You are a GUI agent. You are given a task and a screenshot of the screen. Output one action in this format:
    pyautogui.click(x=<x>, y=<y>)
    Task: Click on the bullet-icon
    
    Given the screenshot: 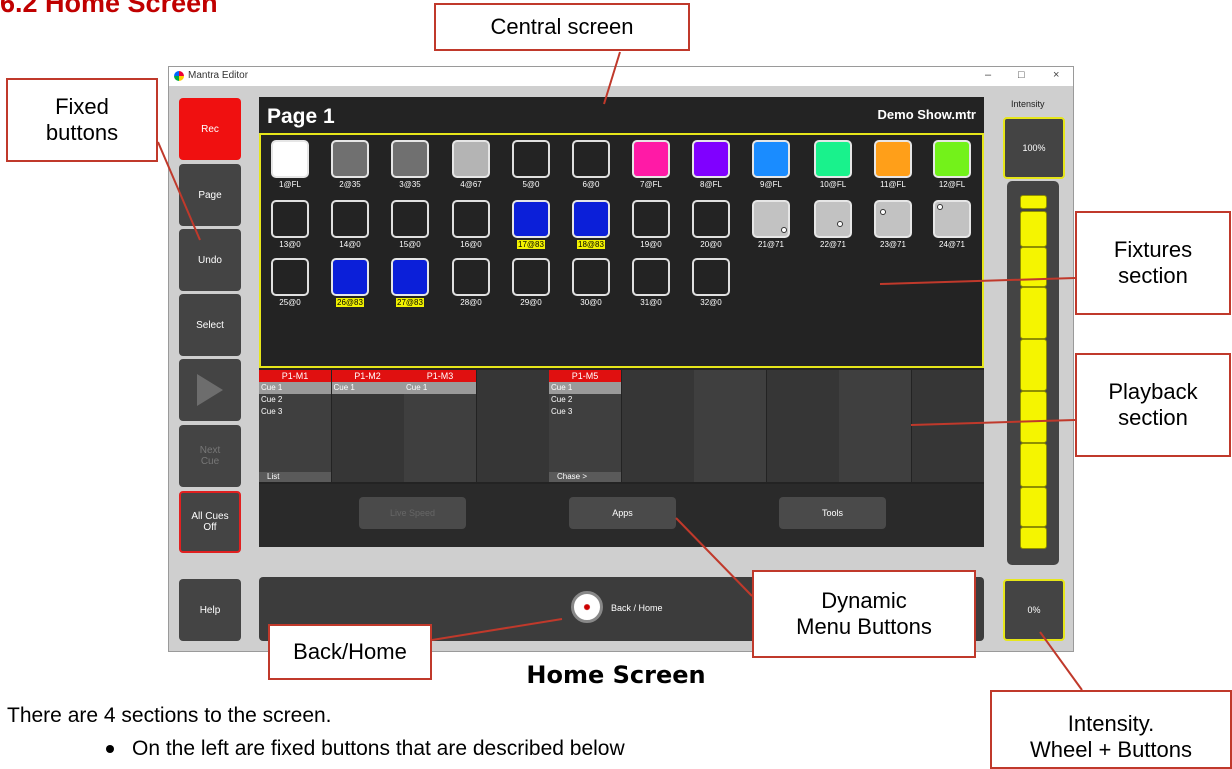 What is the action you would take?
    pyautogui.click(x=110, y=749)
    